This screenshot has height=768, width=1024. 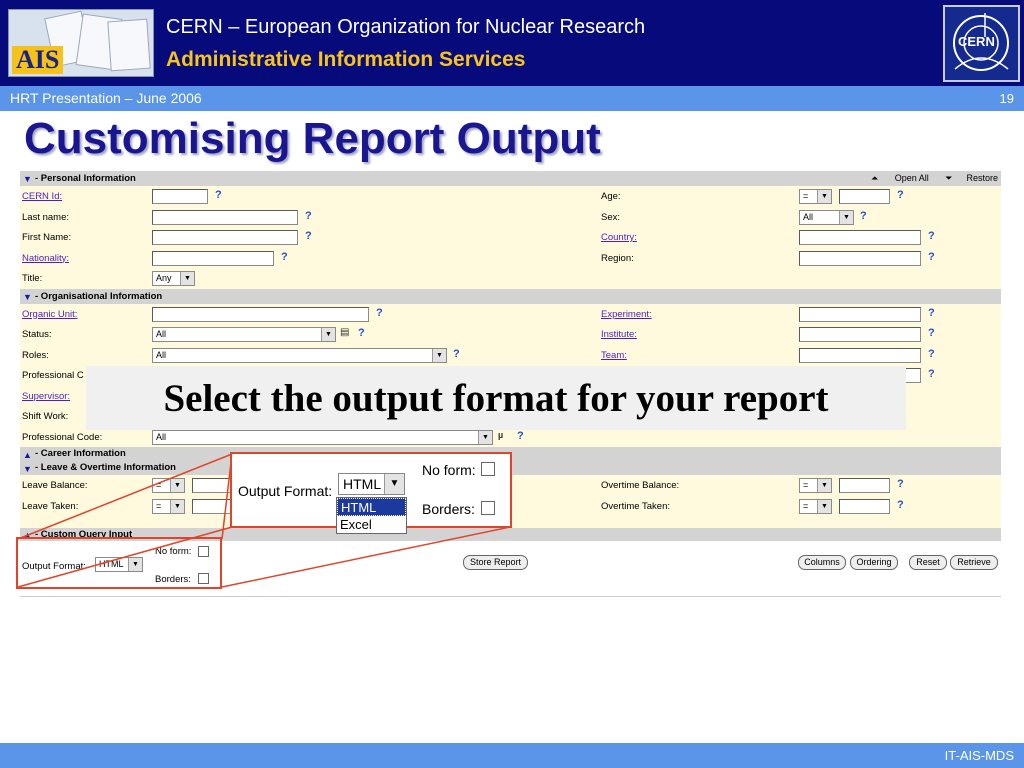 I want to click on callout-text: Select the output format for your report, so click(x=496, y=398).